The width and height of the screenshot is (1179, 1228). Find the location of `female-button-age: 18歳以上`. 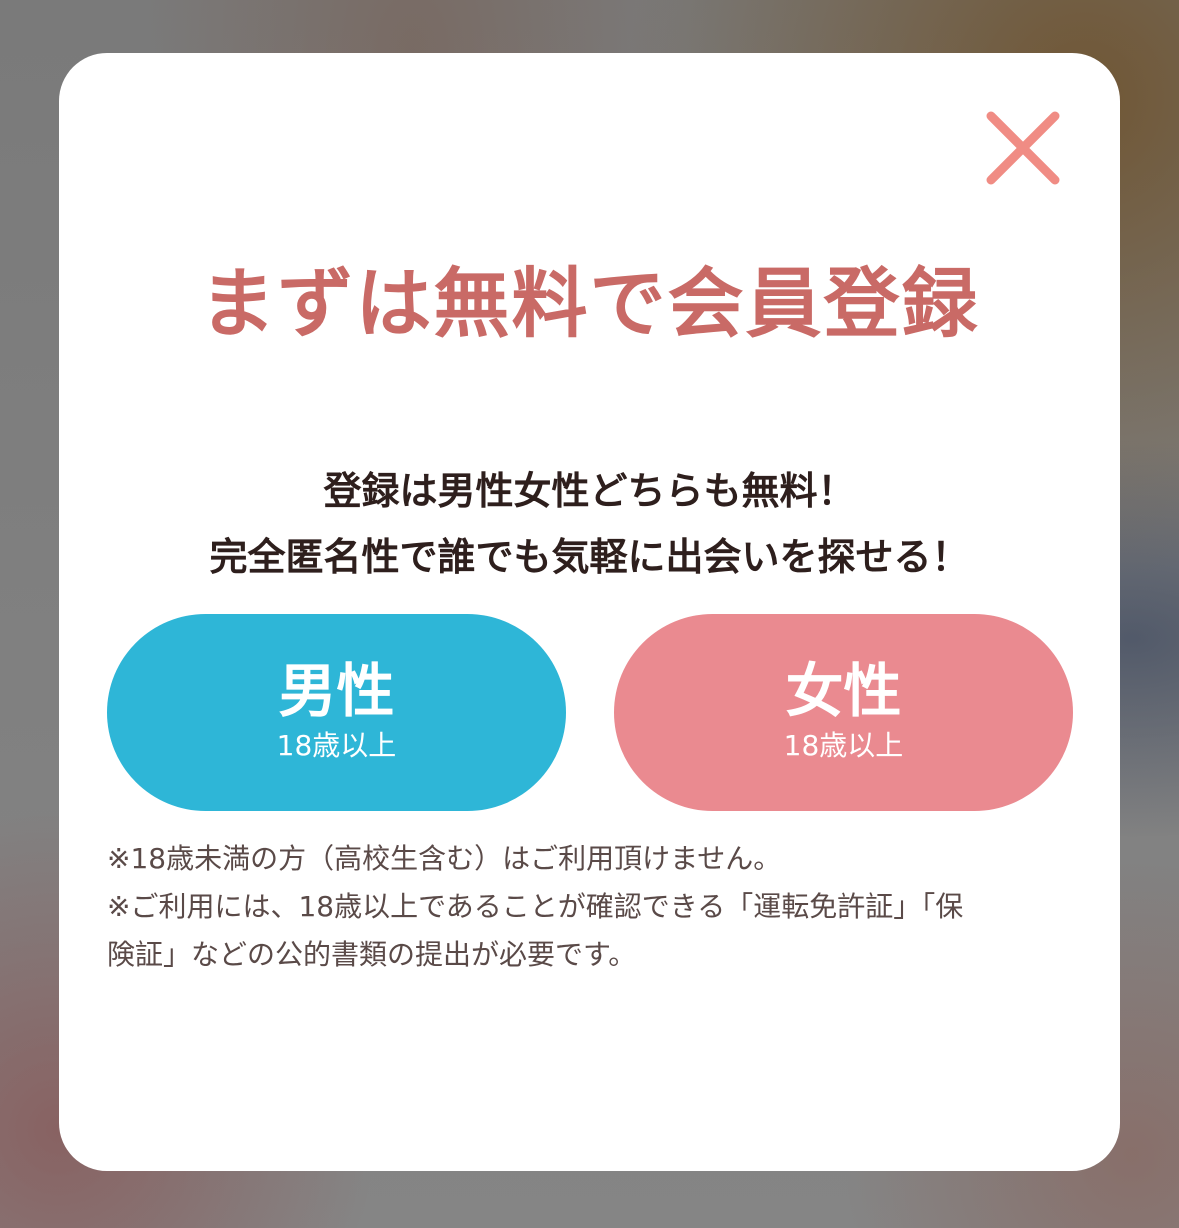

female-button-age: 18歳以上 is located at coordinates (843, 745).